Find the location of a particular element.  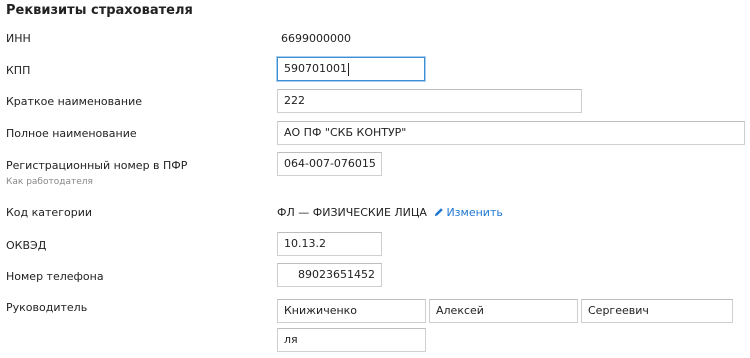

pfr-number-label: Регистрационный номер в ПФР is located at coordinates (97, 165).